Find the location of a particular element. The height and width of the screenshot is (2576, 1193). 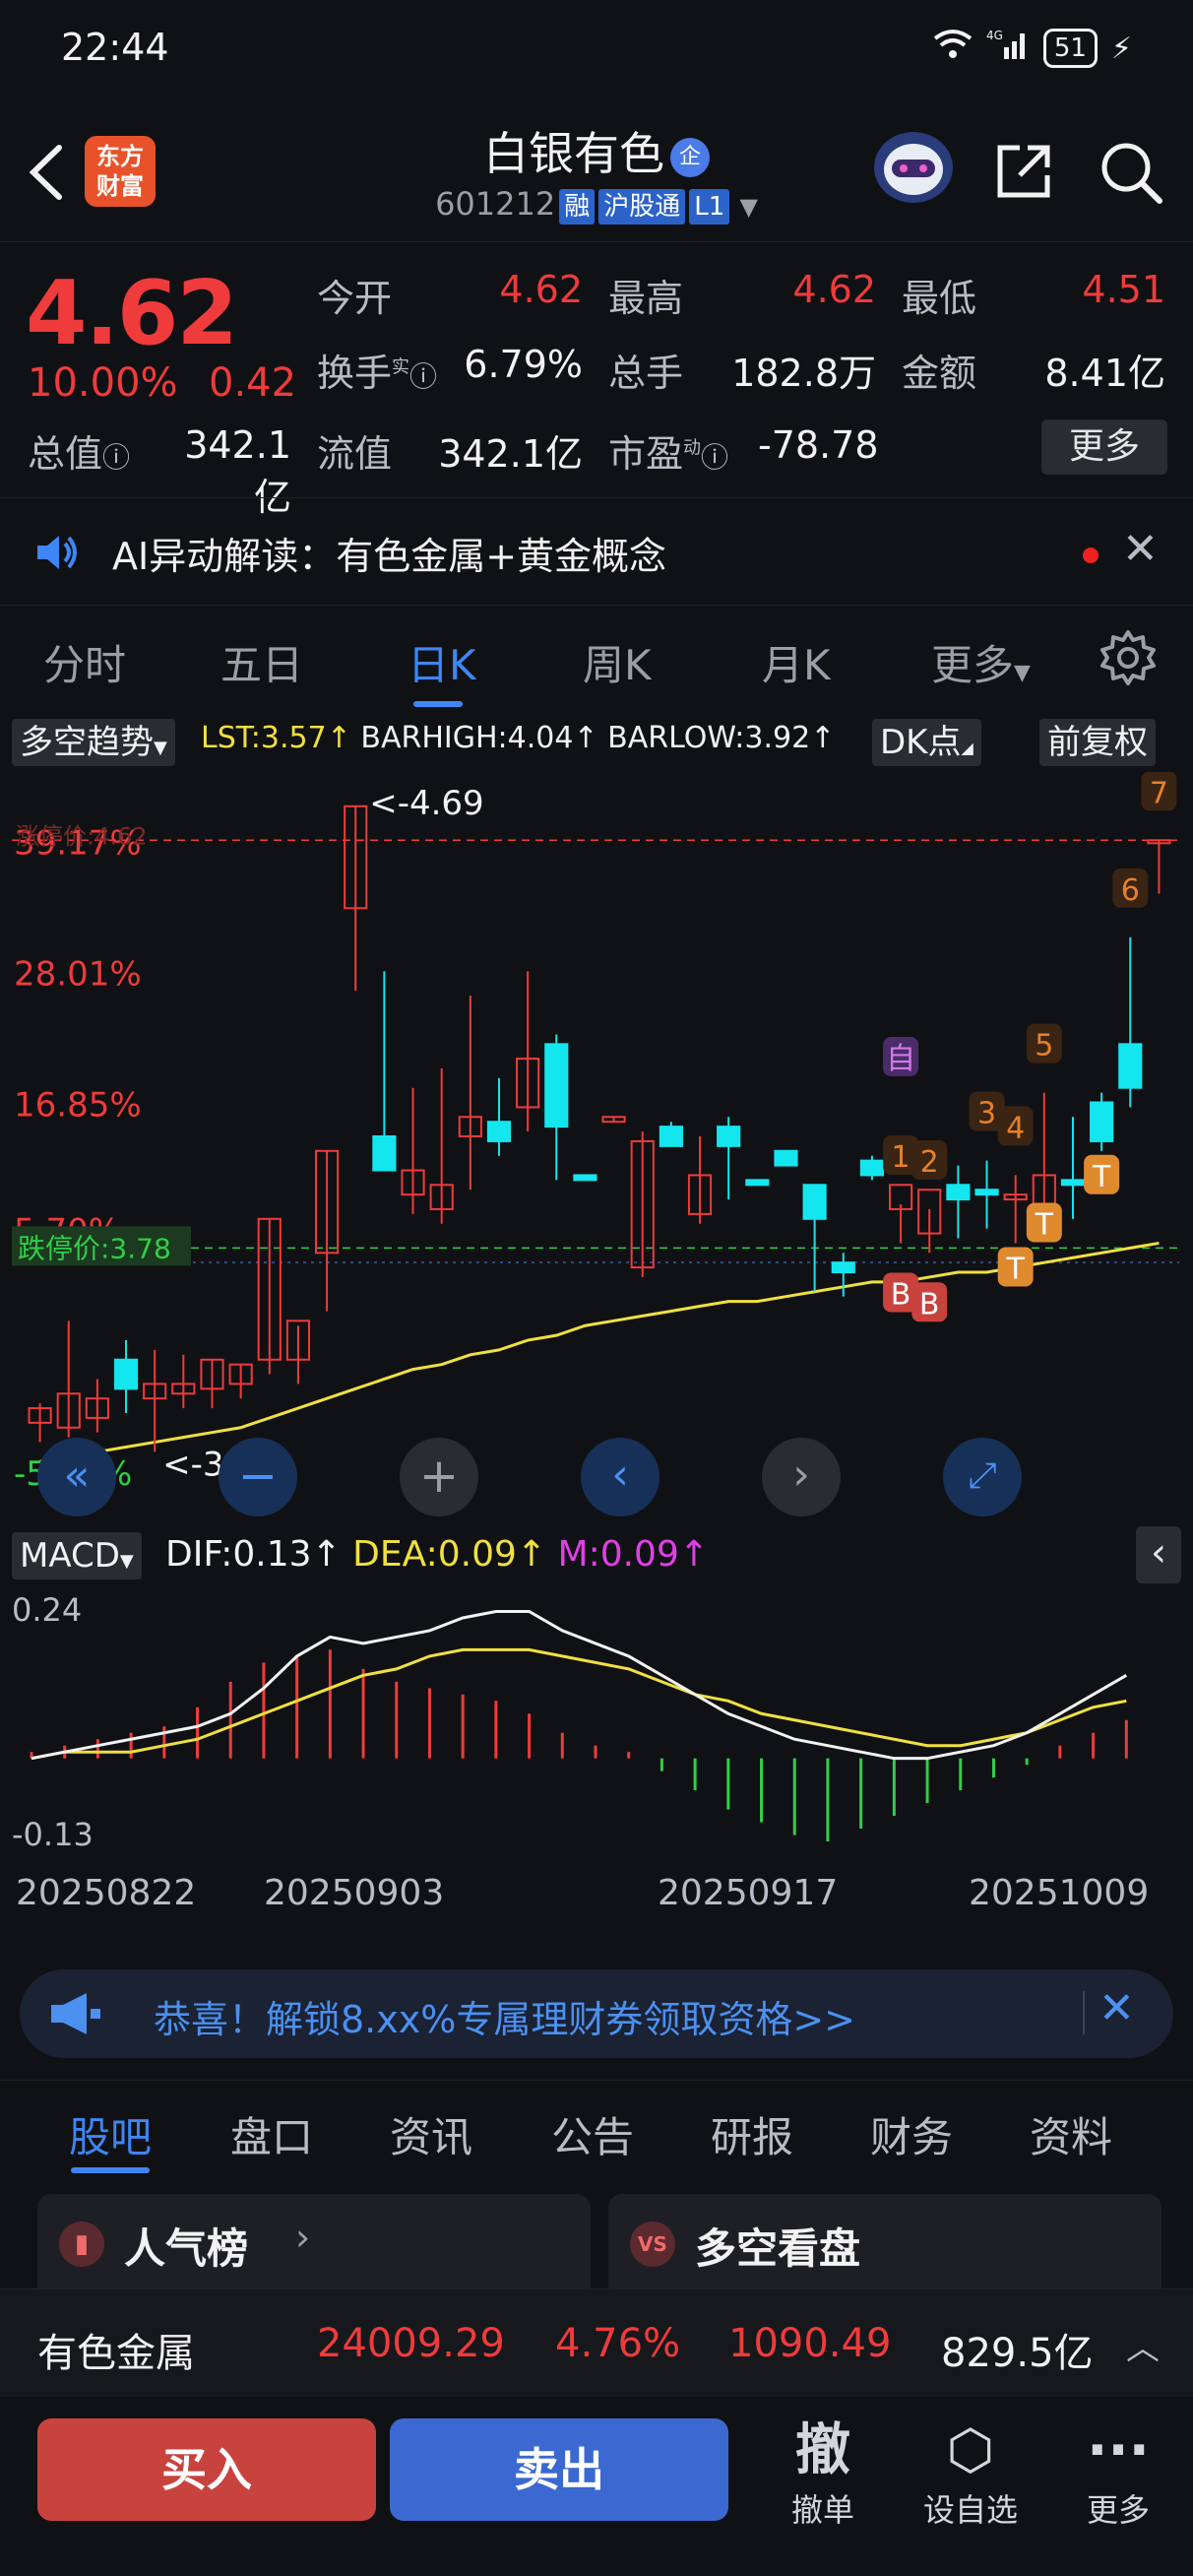

signal-label: 5 is located at coordinates (1044, 1046).